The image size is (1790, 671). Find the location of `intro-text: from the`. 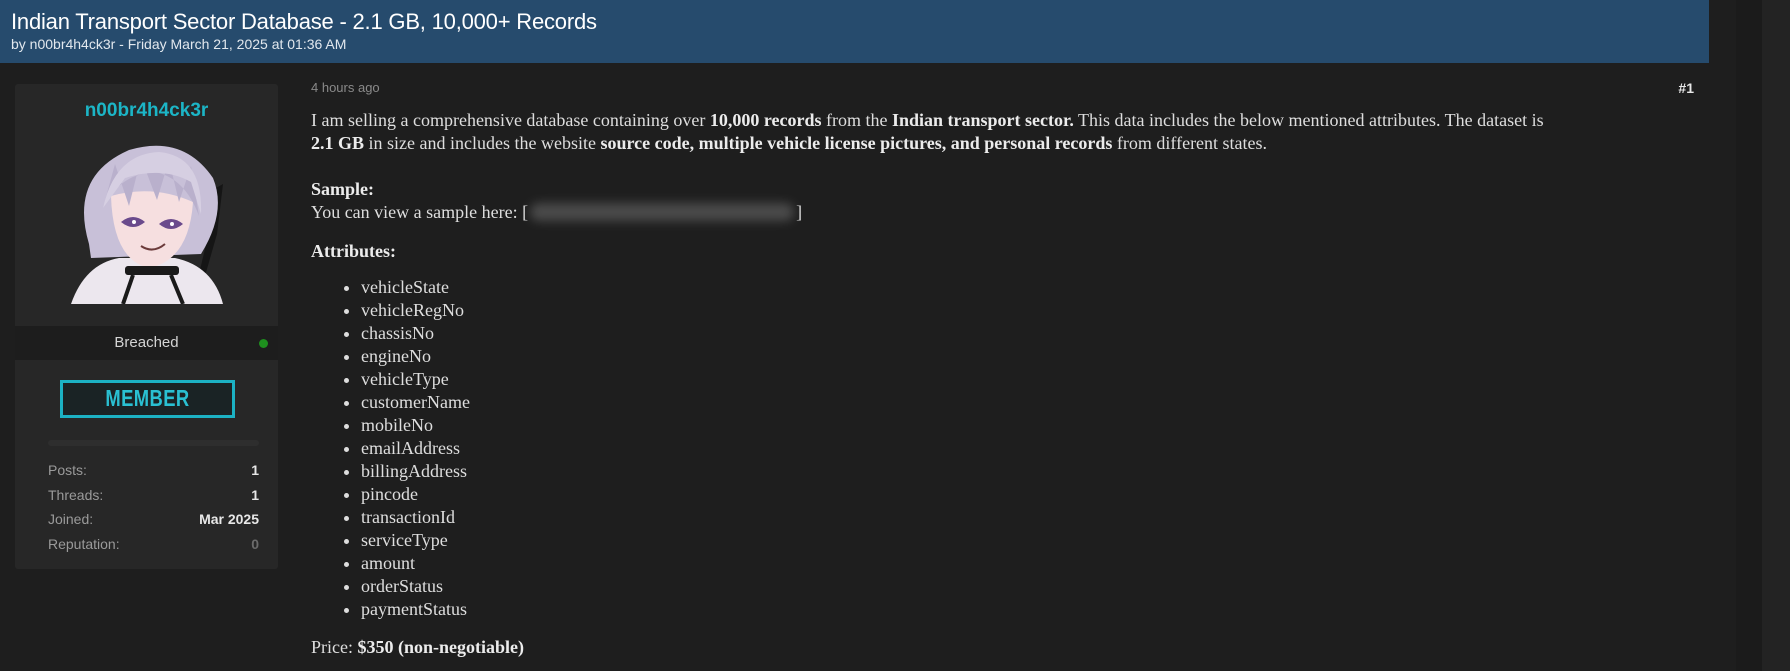

intro-text: from the is located at coordinates (856, 120).